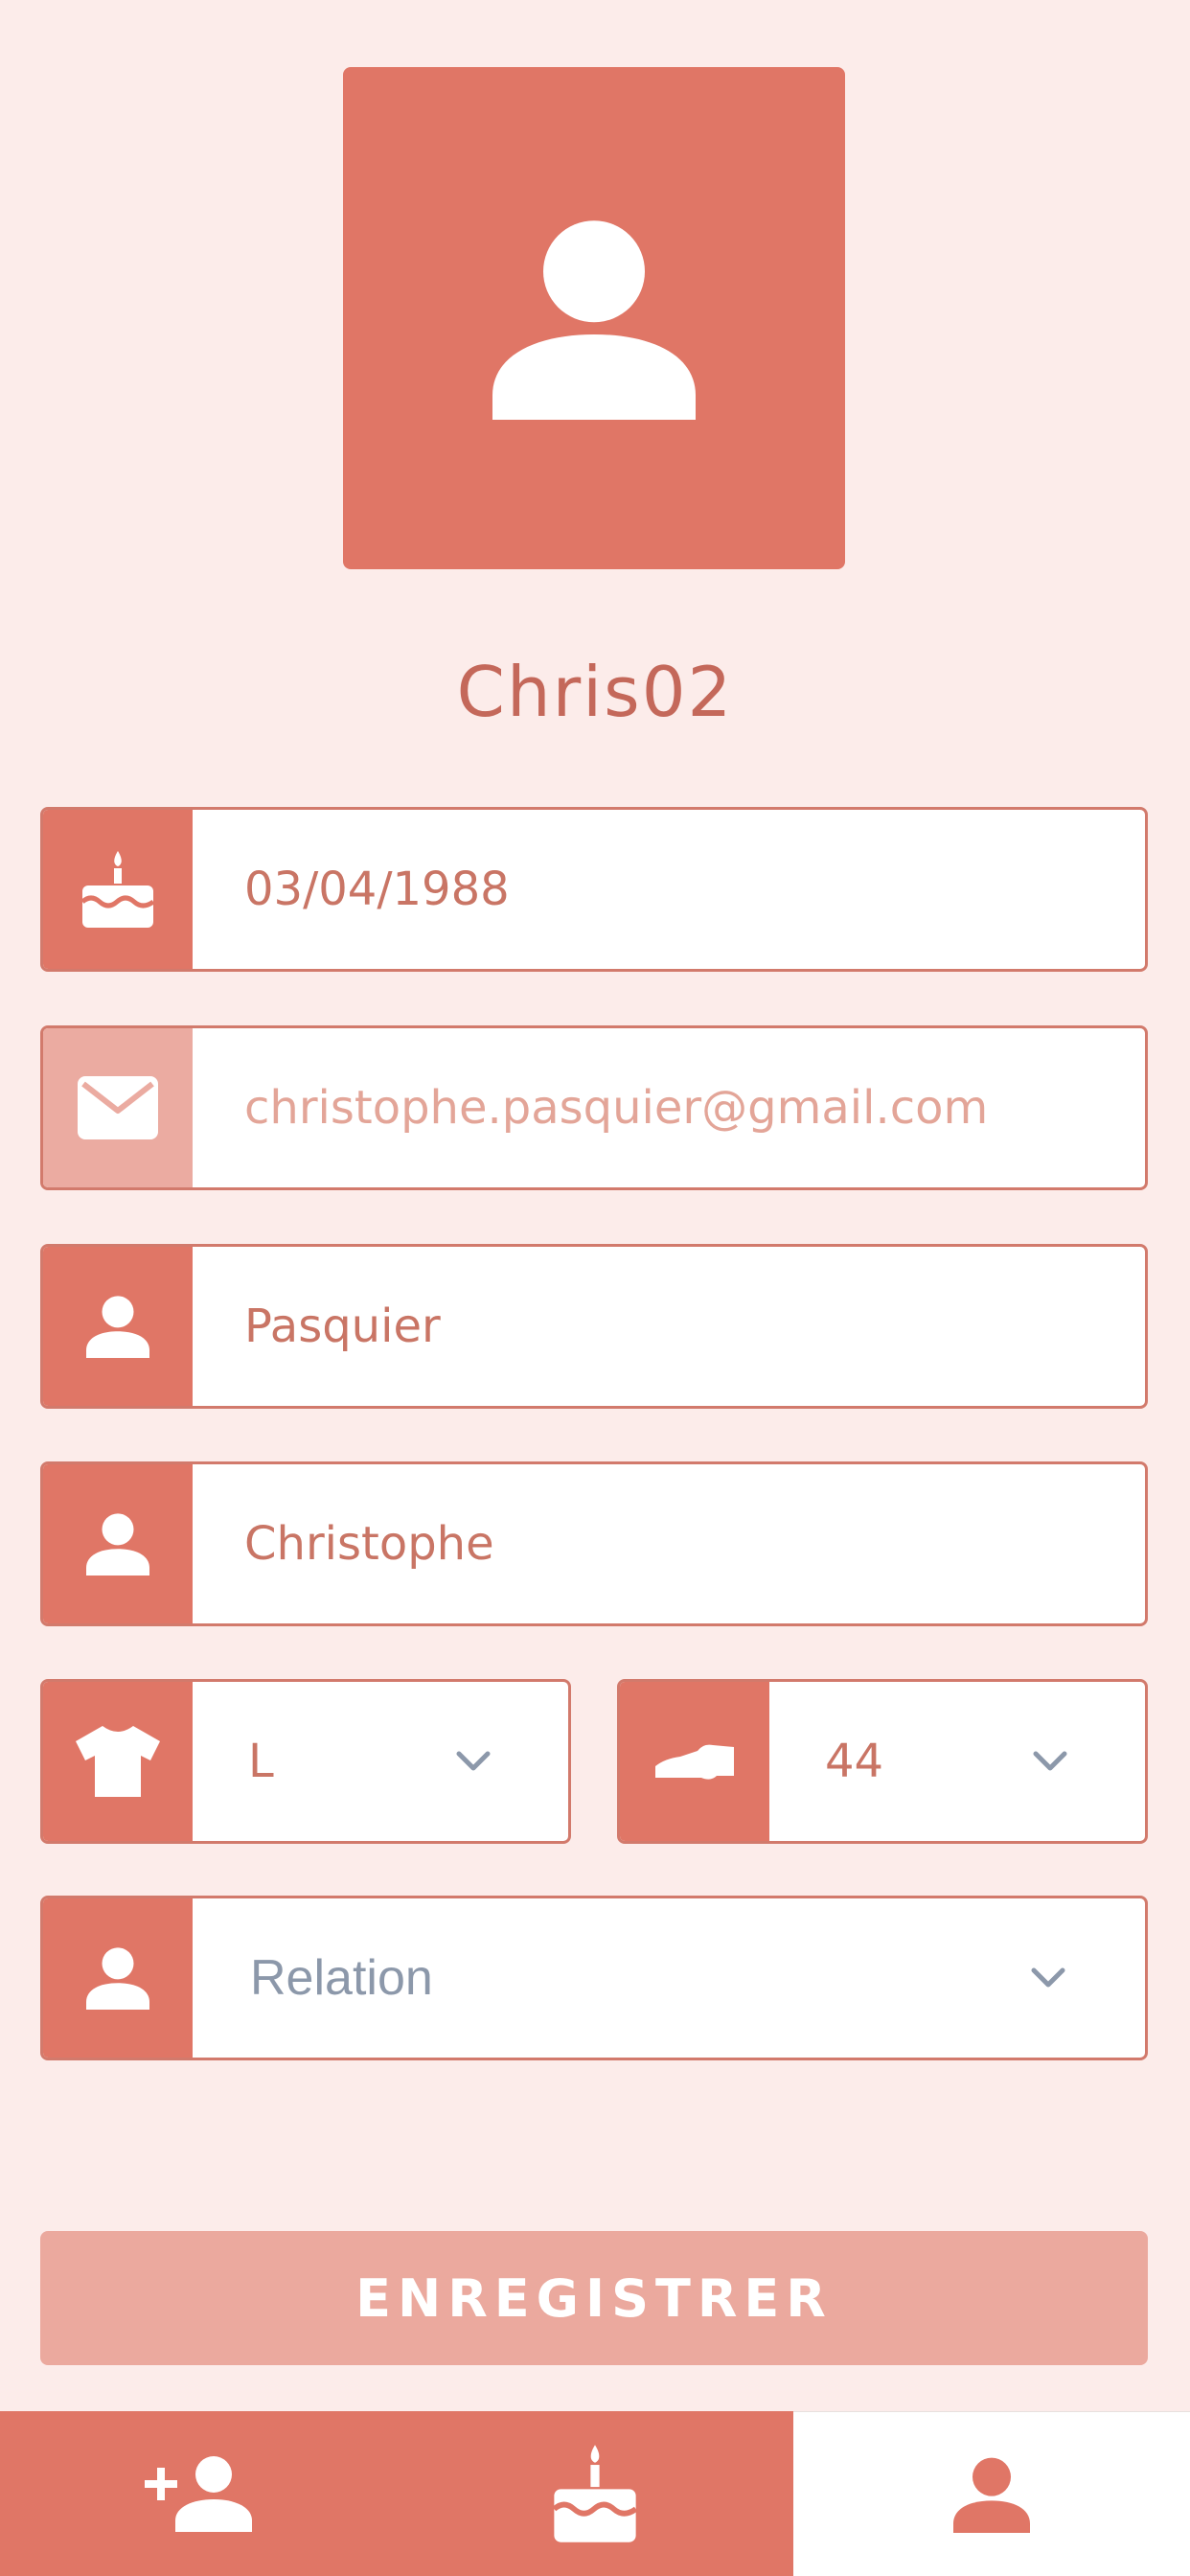 The height and width of the screenshot is (2576, 1190). I want to click on shoe-icon, so click(695, 1762).